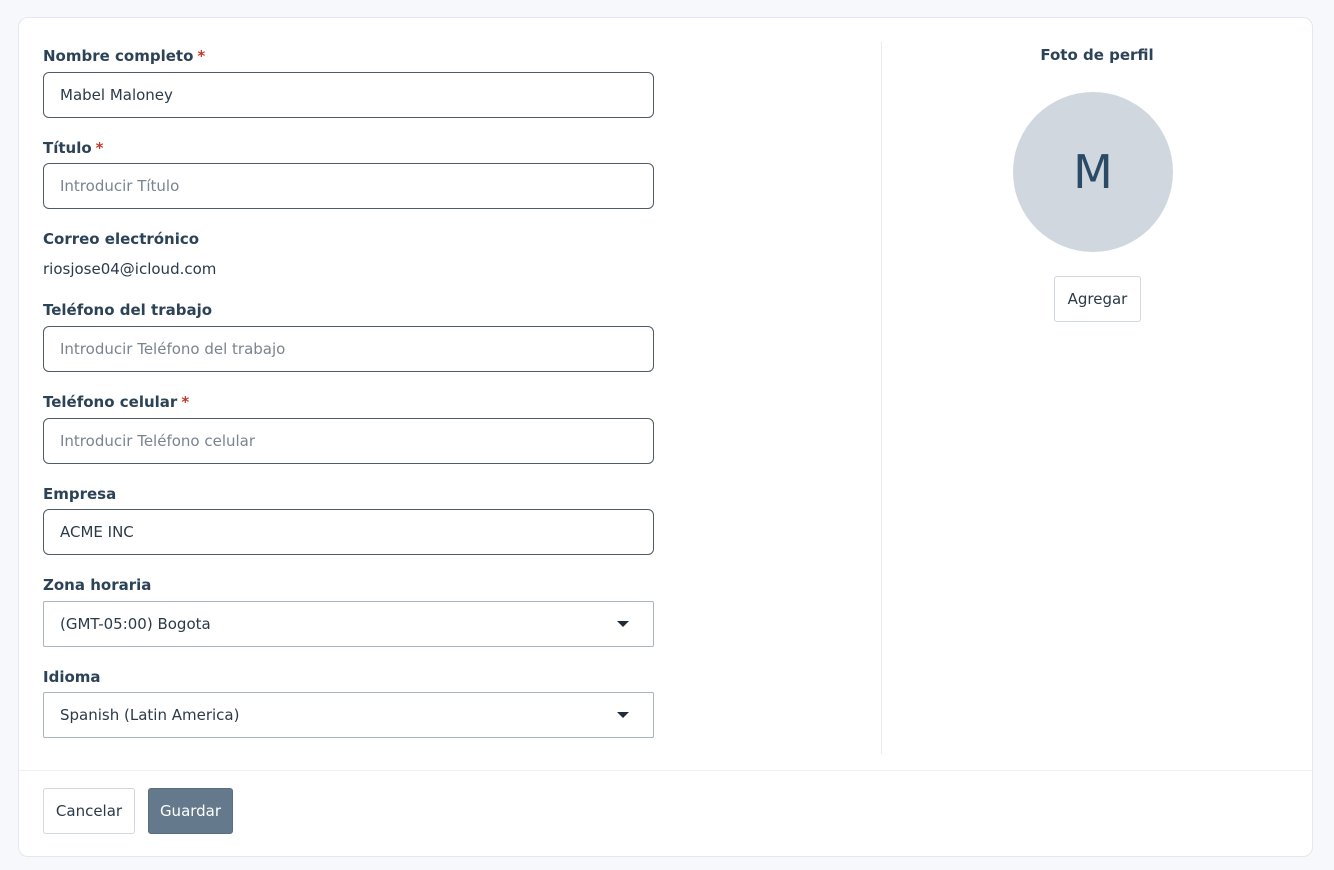 Image resolution: width=1334 pixels, height=870 pixels. Describe the element at coordinates (348, 532) in the screenshot. I see `company-input` at that location.